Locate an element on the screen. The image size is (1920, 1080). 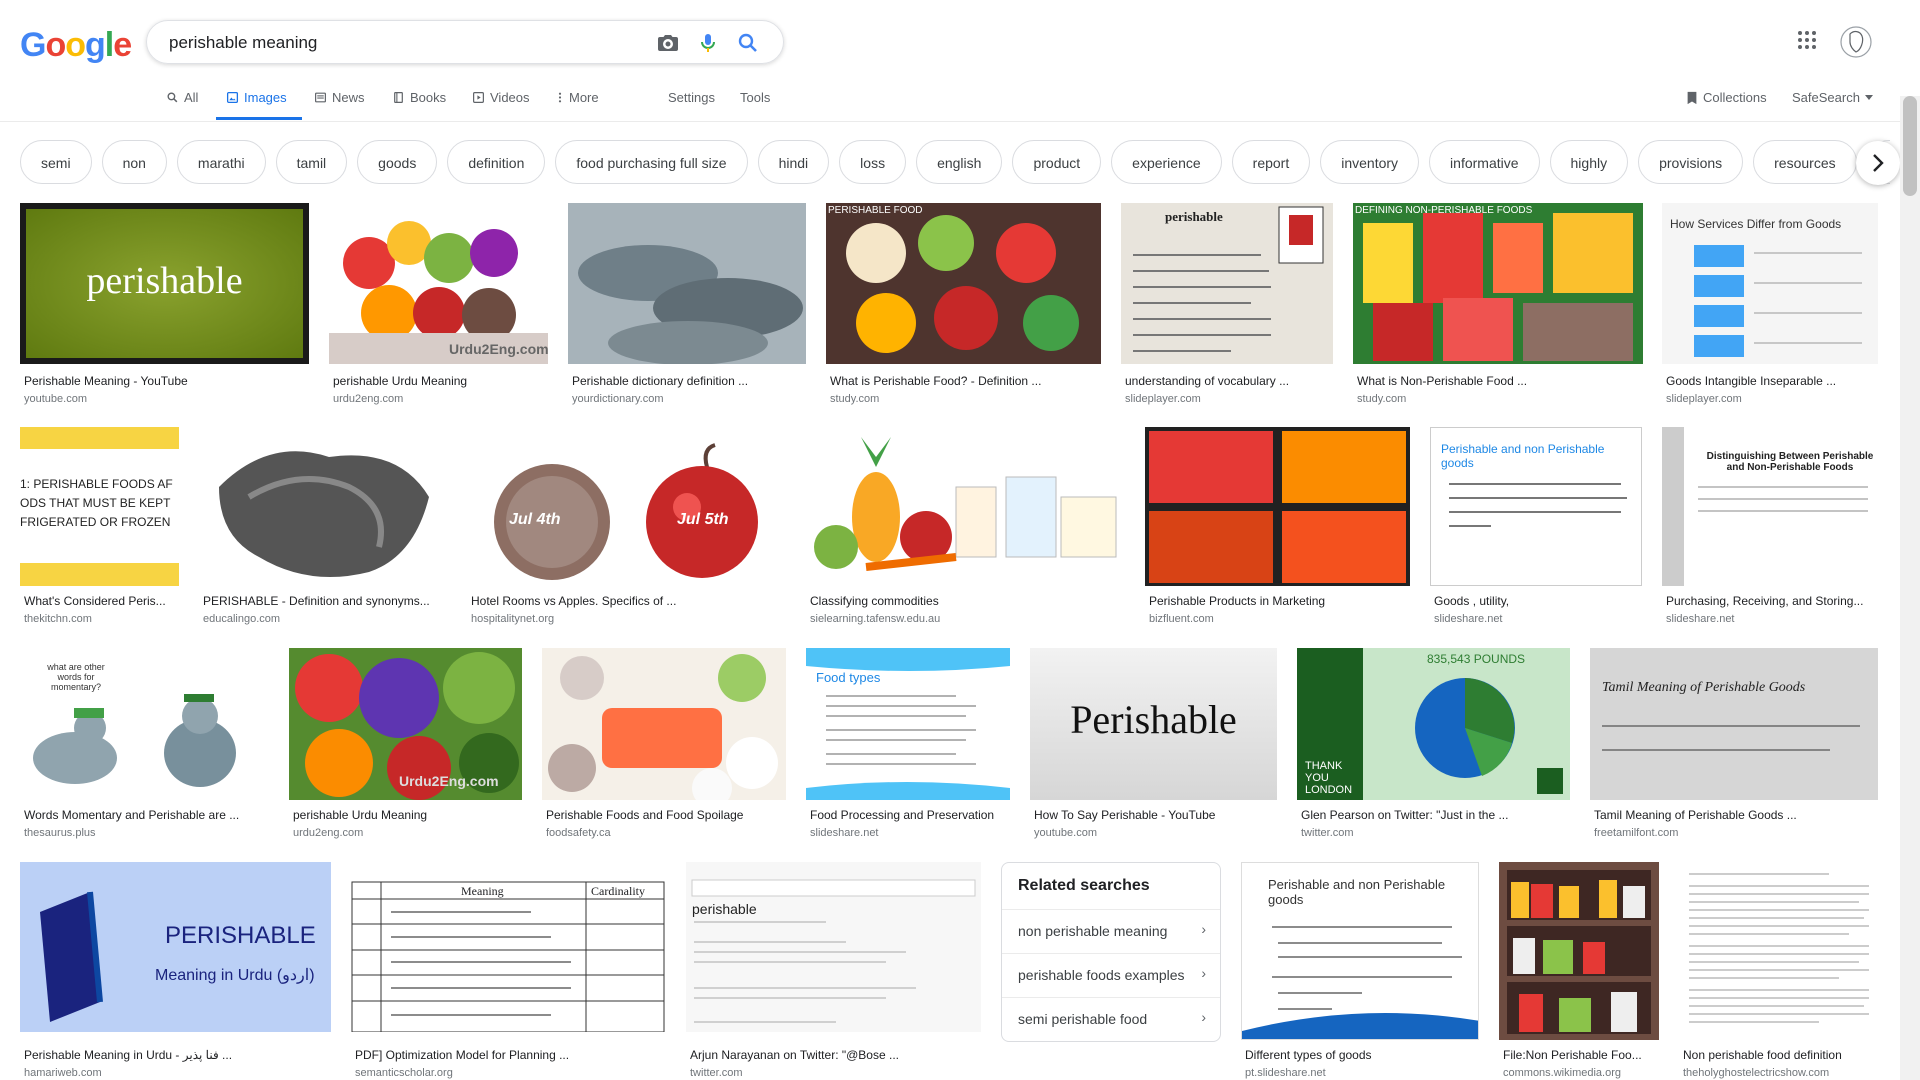
chip-definition: definition is located at coordinates (496, 162).